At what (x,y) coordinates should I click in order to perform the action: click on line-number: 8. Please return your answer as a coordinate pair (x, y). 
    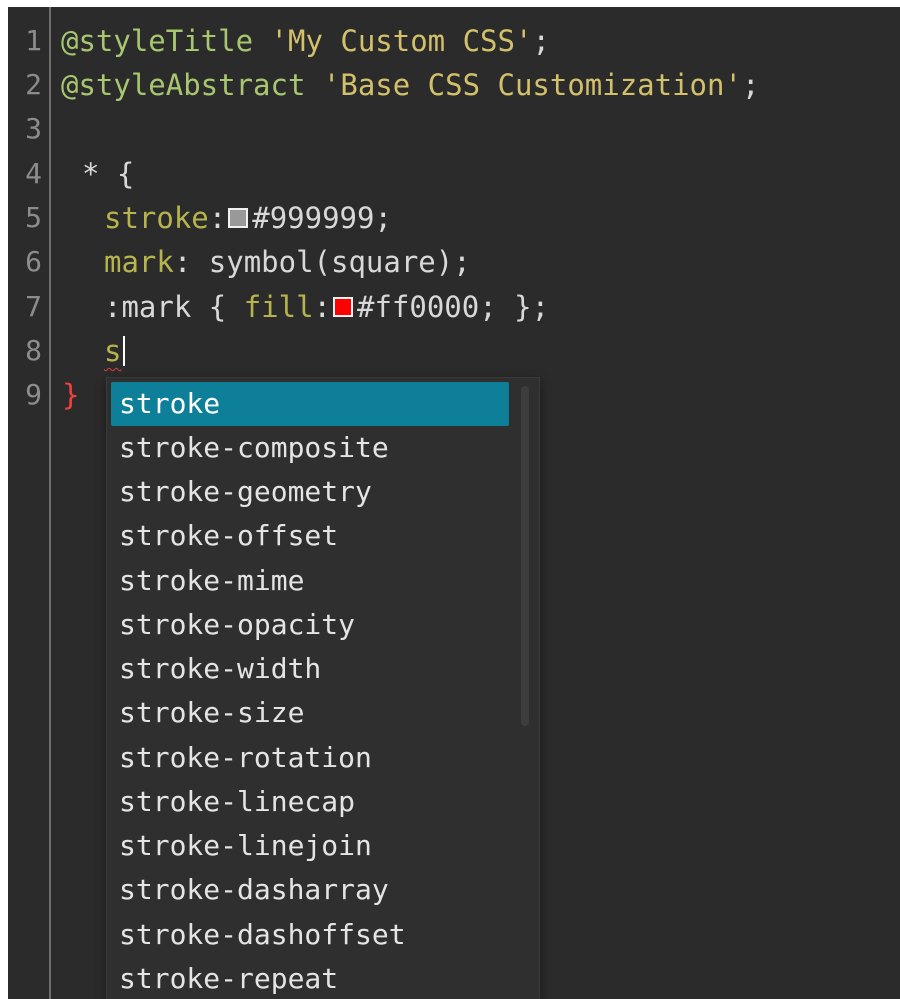
    Looking at the image, I should click on (33, 350).